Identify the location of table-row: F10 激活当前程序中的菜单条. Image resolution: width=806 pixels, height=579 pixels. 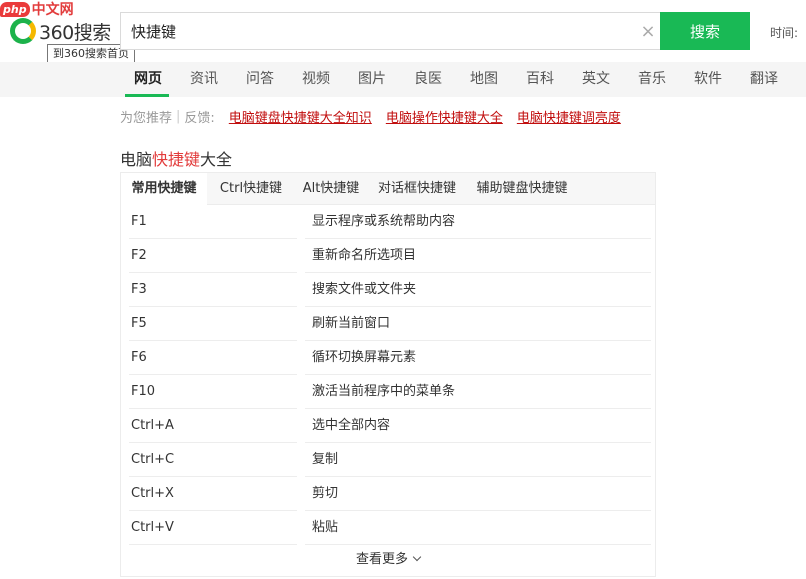
(388, 392).